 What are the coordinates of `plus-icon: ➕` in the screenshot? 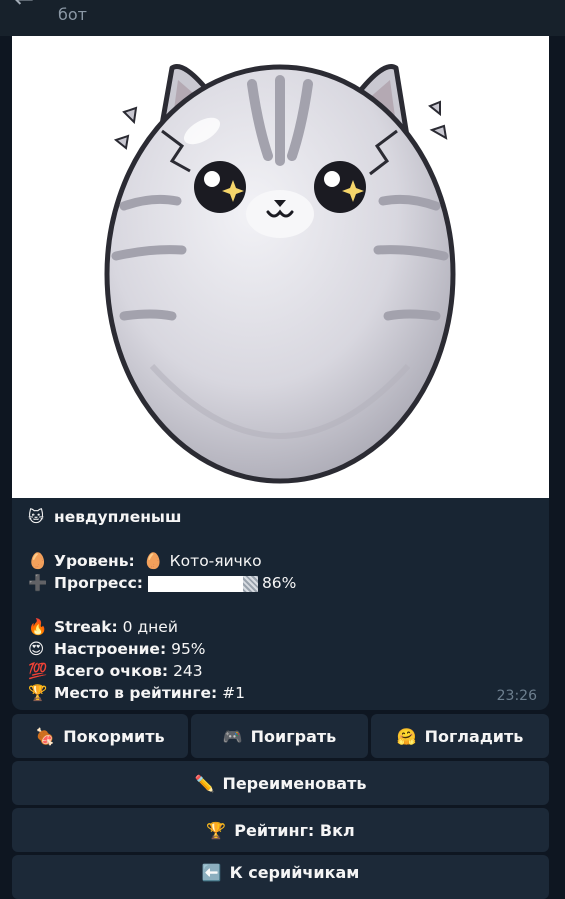 It's located at (38, 583).